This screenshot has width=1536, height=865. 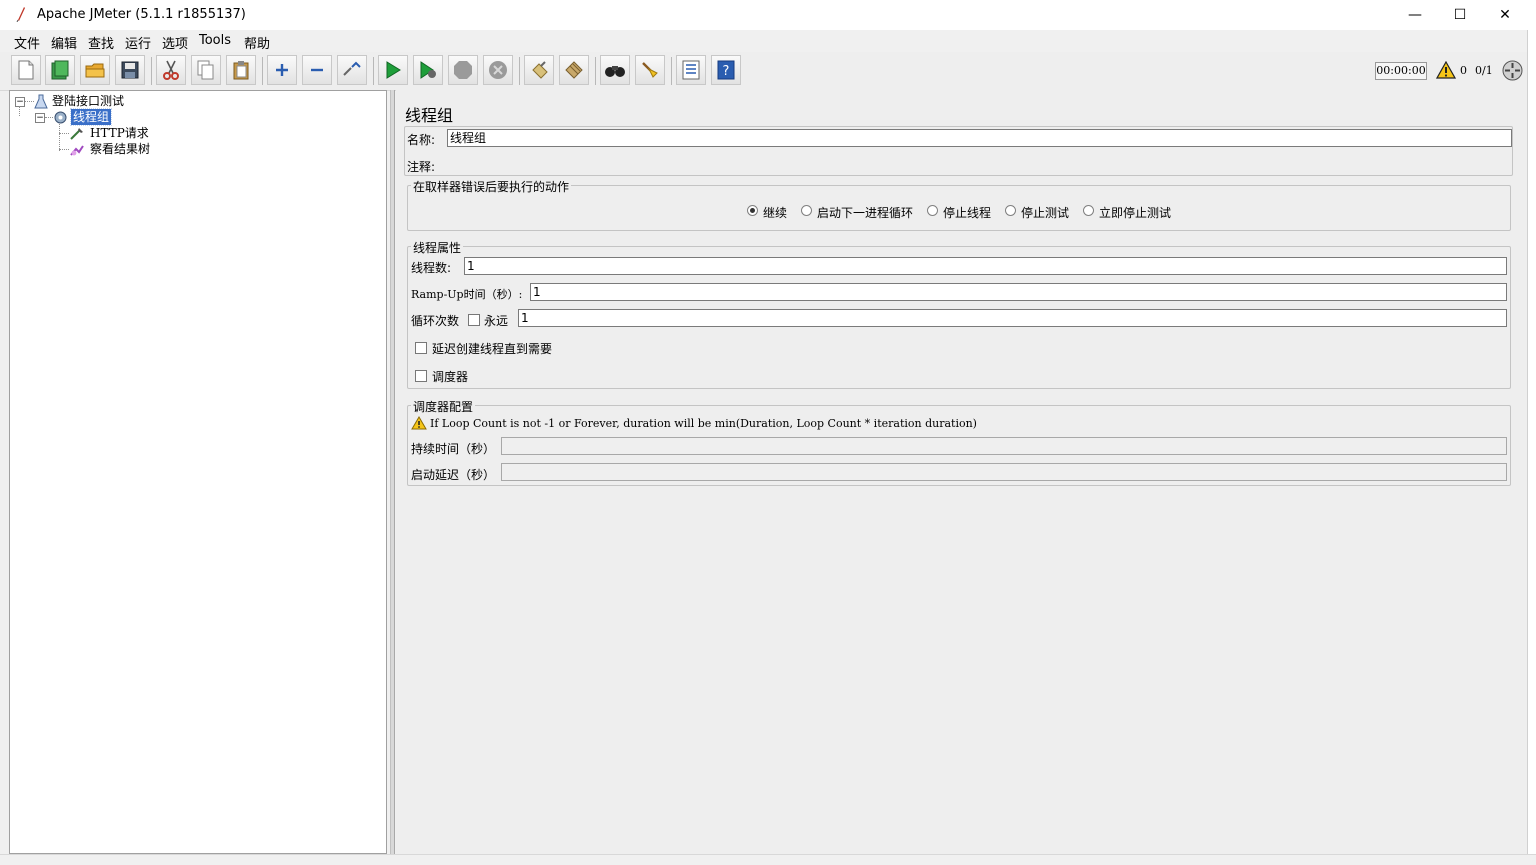 I want to click on scheduler-label: 调度器, so click(x=450, y=376).